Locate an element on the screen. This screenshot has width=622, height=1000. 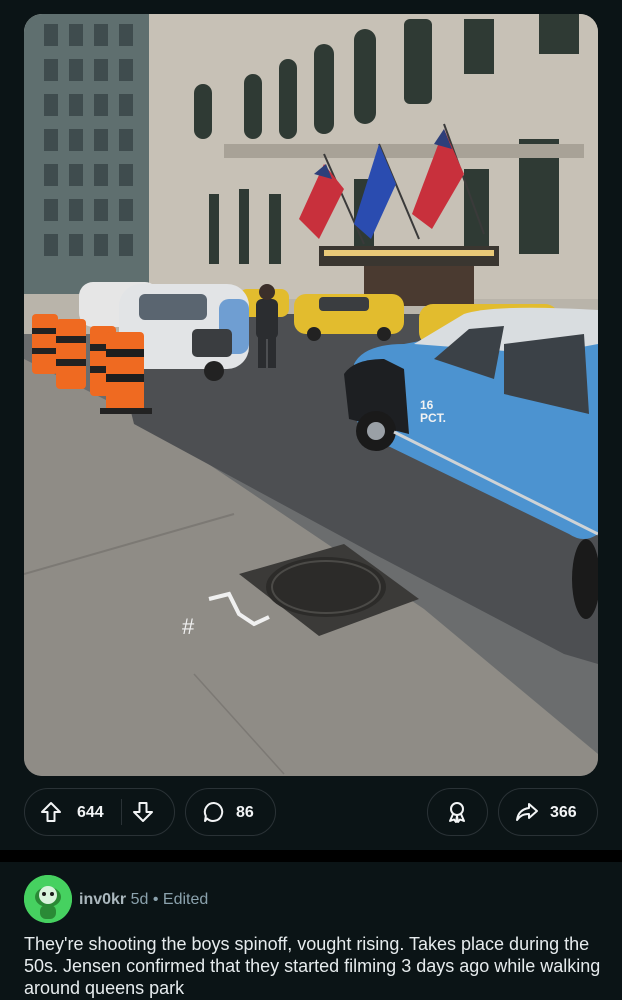
share-arrow-icon is located at coordinates (527, 814).